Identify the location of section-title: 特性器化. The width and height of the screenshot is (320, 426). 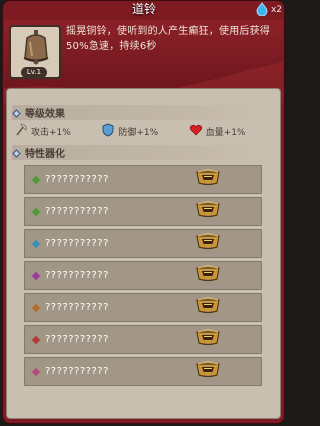
(45, 154).